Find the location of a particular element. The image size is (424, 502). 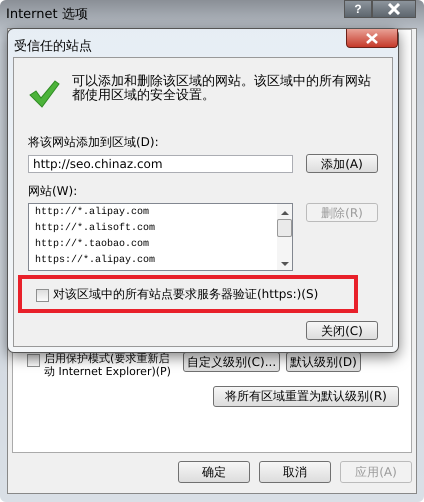

level-button: 默认级别(D) is located at coordinates (323, 362).